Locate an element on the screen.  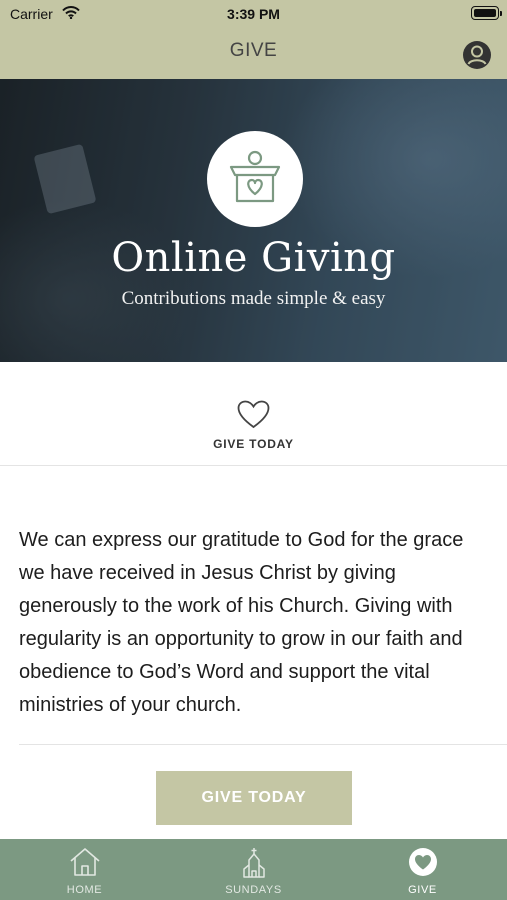
hero-subtitle: Contributions made simple & easy is located at coordinates (253, 298).